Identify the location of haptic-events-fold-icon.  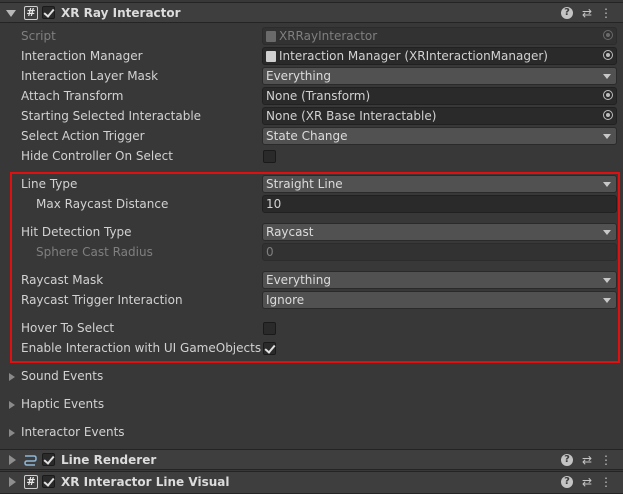
(12, 405).